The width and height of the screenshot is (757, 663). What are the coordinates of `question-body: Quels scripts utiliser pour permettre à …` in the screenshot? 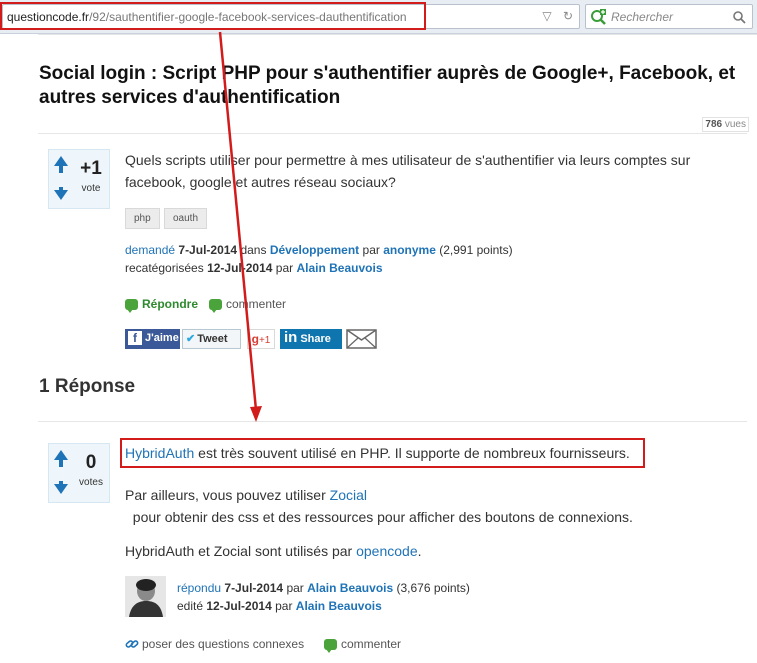 It's located at (408, 171).